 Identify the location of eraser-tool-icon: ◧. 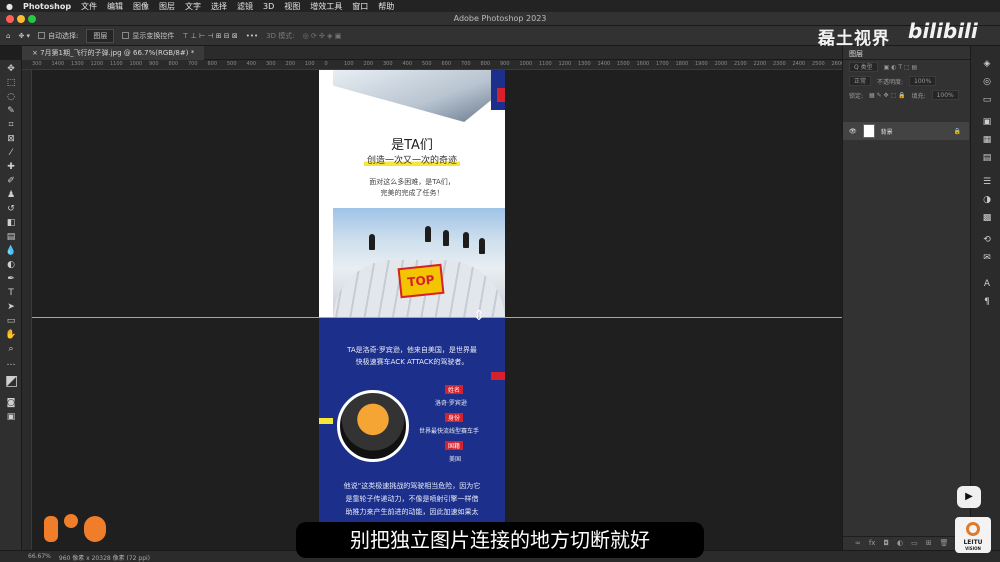
(11, 223).